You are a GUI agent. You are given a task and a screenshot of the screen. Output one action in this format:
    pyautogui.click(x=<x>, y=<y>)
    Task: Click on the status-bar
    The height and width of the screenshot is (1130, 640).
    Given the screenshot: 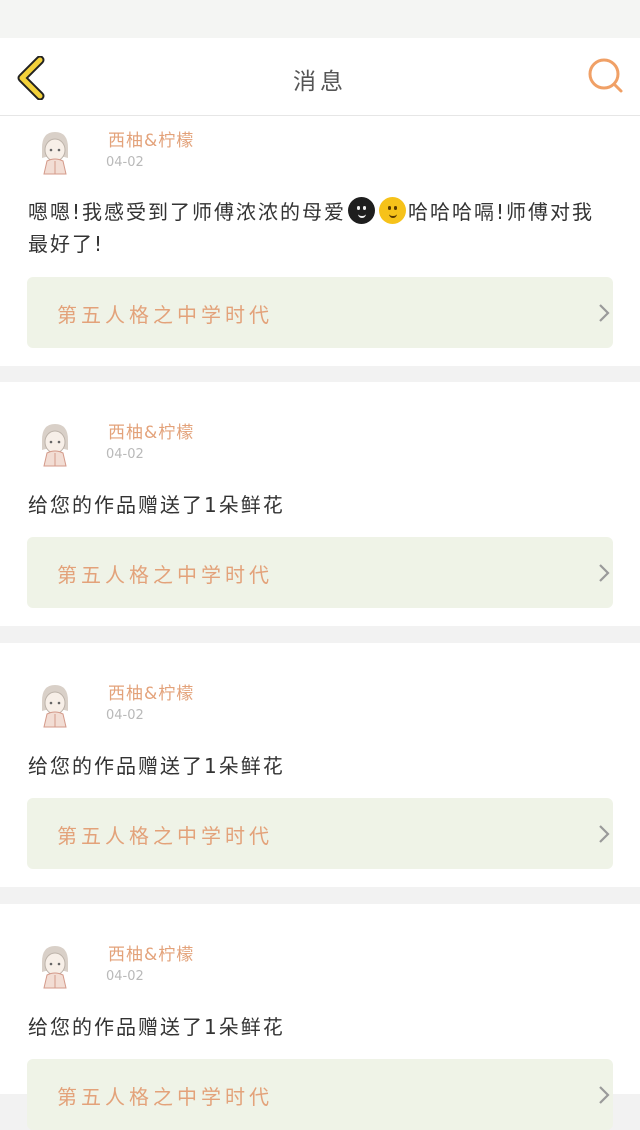 What is the action you would take?
    pyautogui.click(x=320, y=19)
    